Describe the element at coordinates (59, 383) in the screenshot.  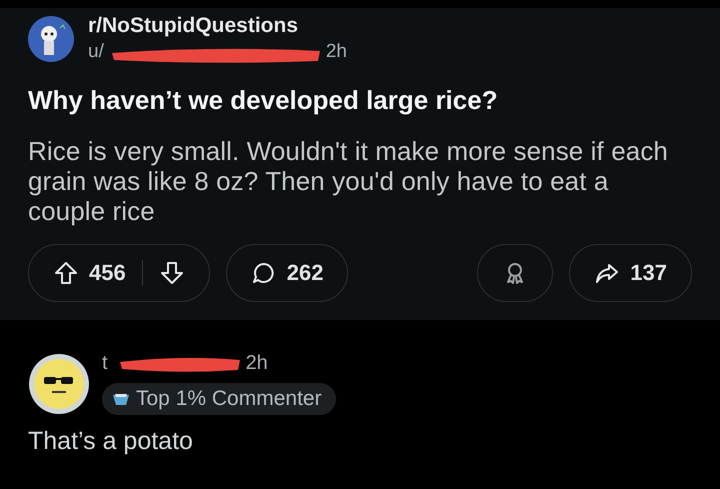
I see `user-avatar` at that location.